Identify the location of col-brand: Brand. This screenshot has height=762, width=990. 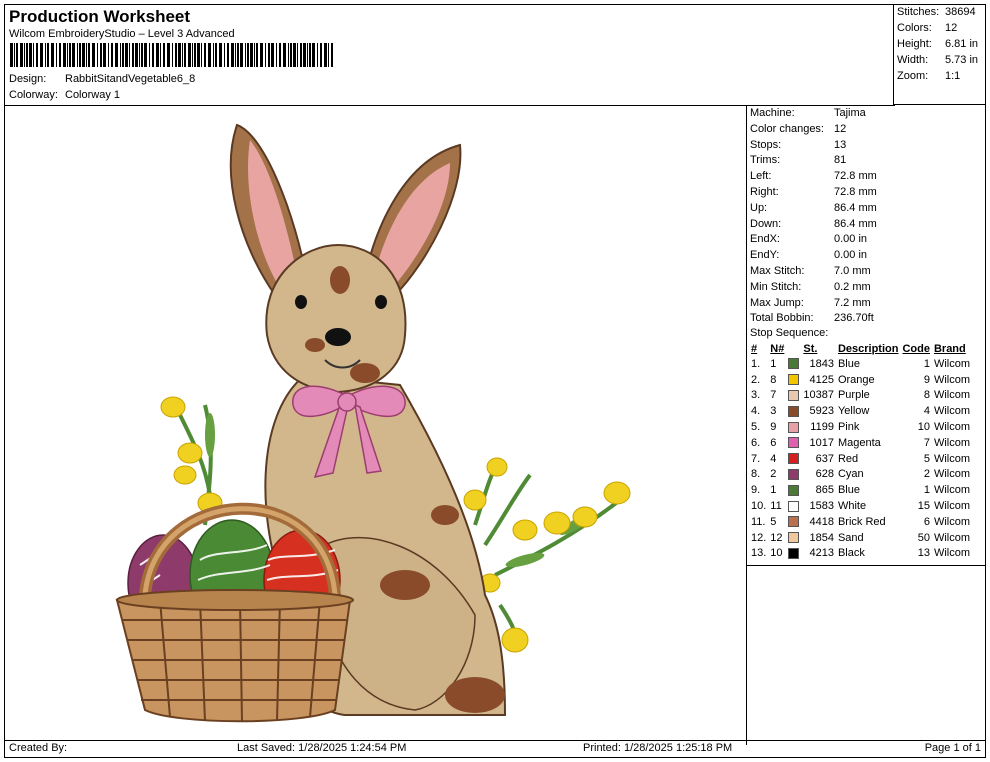
(949, 348).